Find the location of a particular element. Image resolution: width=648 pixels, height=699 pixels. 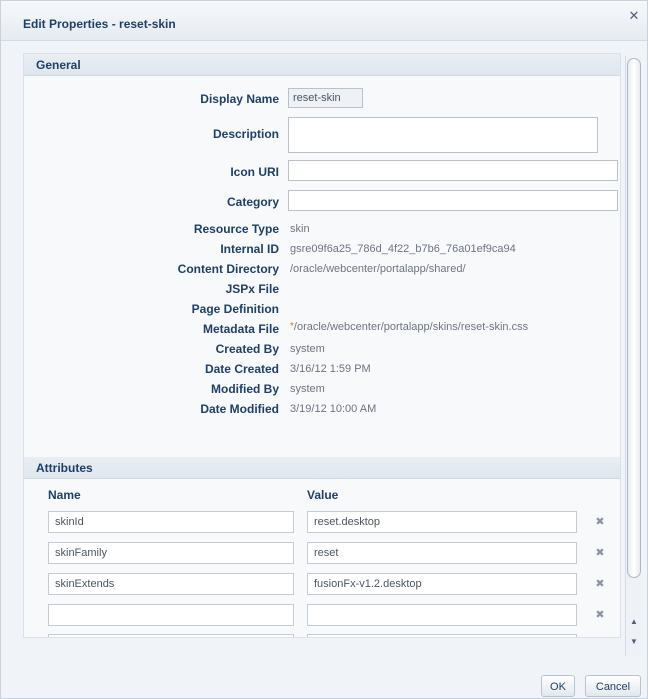

modified-by-label: Modified By is located at coordinates (245, 389).